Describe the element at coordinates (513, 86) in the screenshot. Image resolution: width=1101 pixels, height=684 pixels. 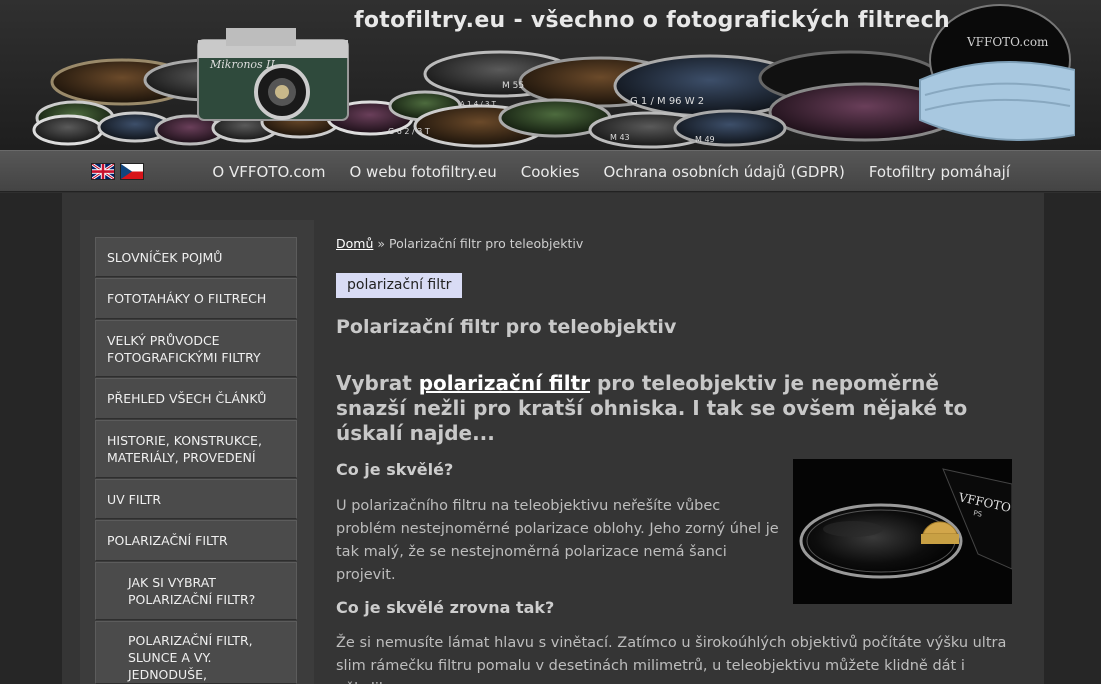
I see `svg-text: M 55` at that location.